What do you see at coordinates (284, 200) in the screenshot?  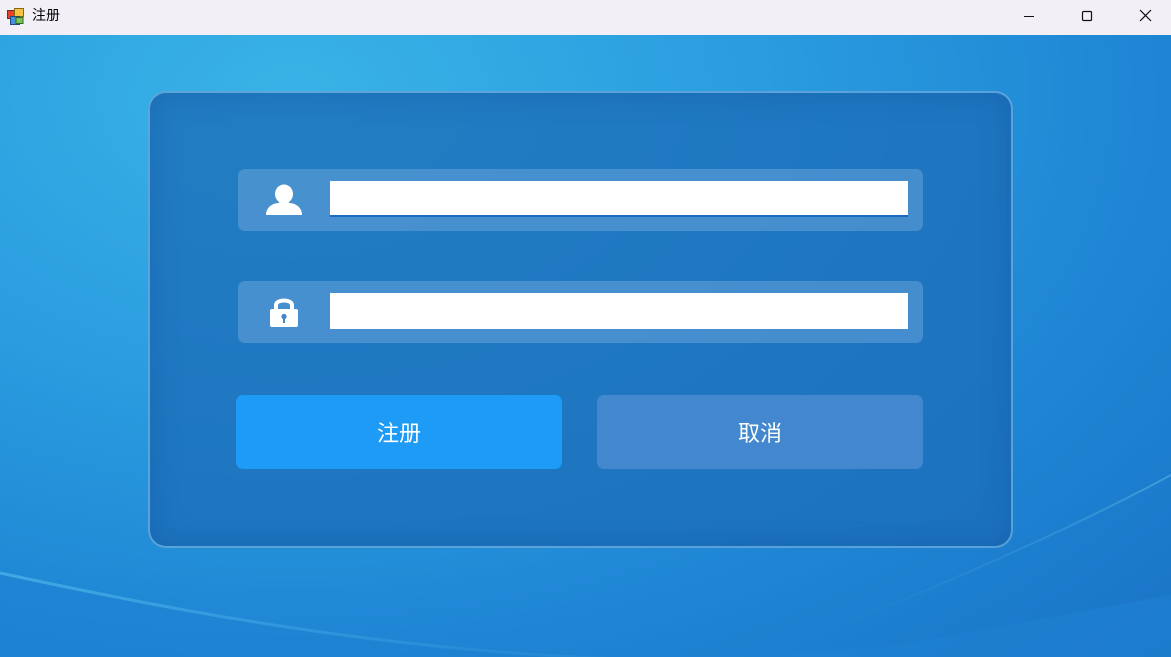 I see `user-icon` at bounding box center [284, 200].